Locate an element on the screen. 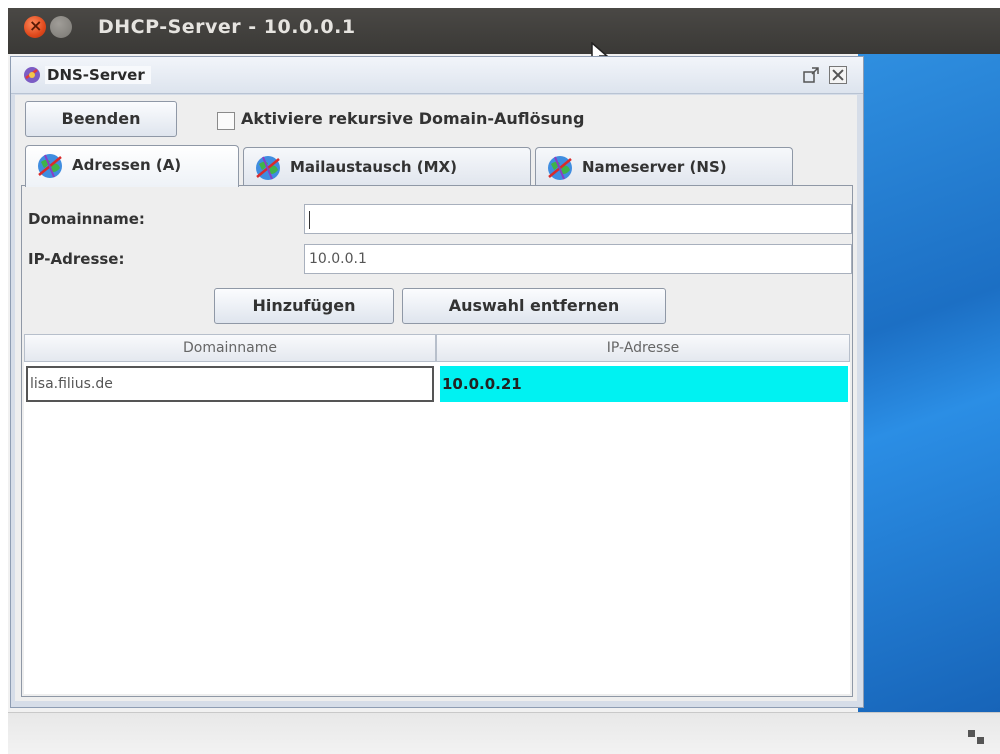 Image resolution: width=1000 pixels, height=754 pixels. minimize-icon is located at coordinates (61, 27).